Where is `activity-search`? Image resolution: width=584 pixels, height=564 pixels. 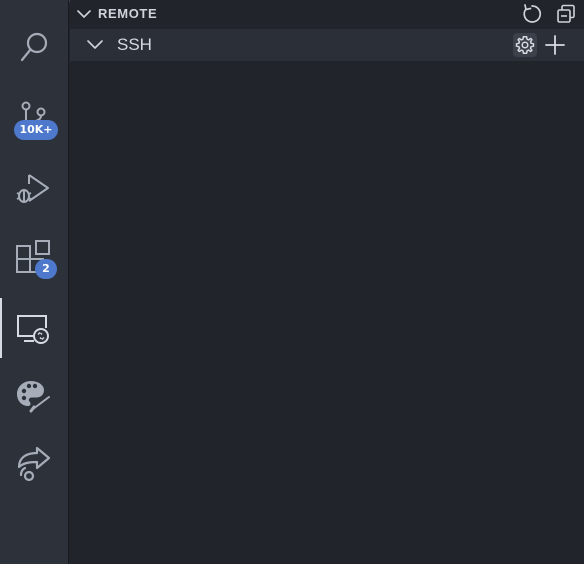
activity-search is located at coordinates (34, 48).